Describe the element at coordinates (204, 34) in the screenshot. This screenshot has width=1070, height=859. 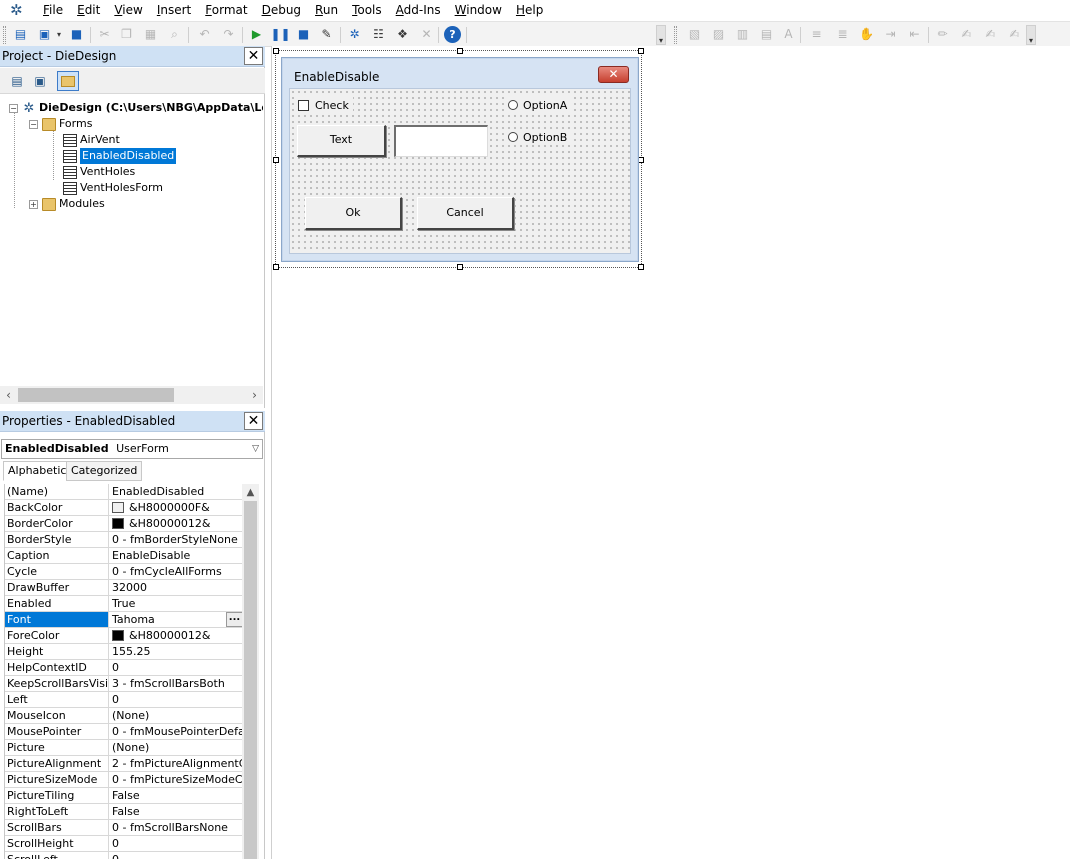
I see `undo-icon: ↶` at that location.